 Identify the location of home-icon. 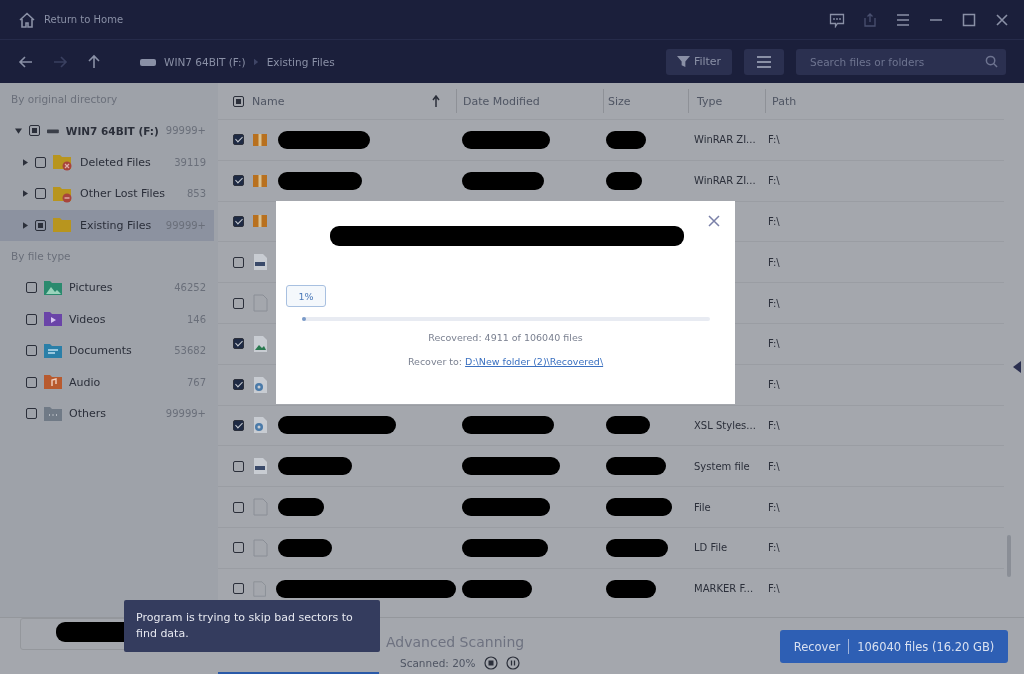
(27, 19).